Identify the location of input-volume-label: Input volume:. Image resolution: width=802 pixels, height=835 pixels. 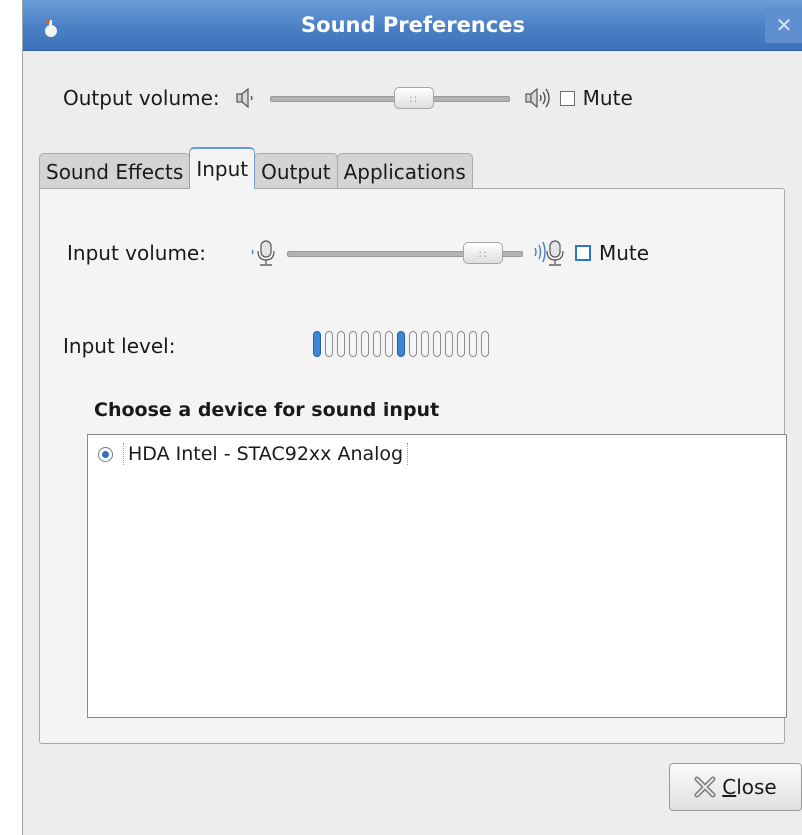
(136, 253).